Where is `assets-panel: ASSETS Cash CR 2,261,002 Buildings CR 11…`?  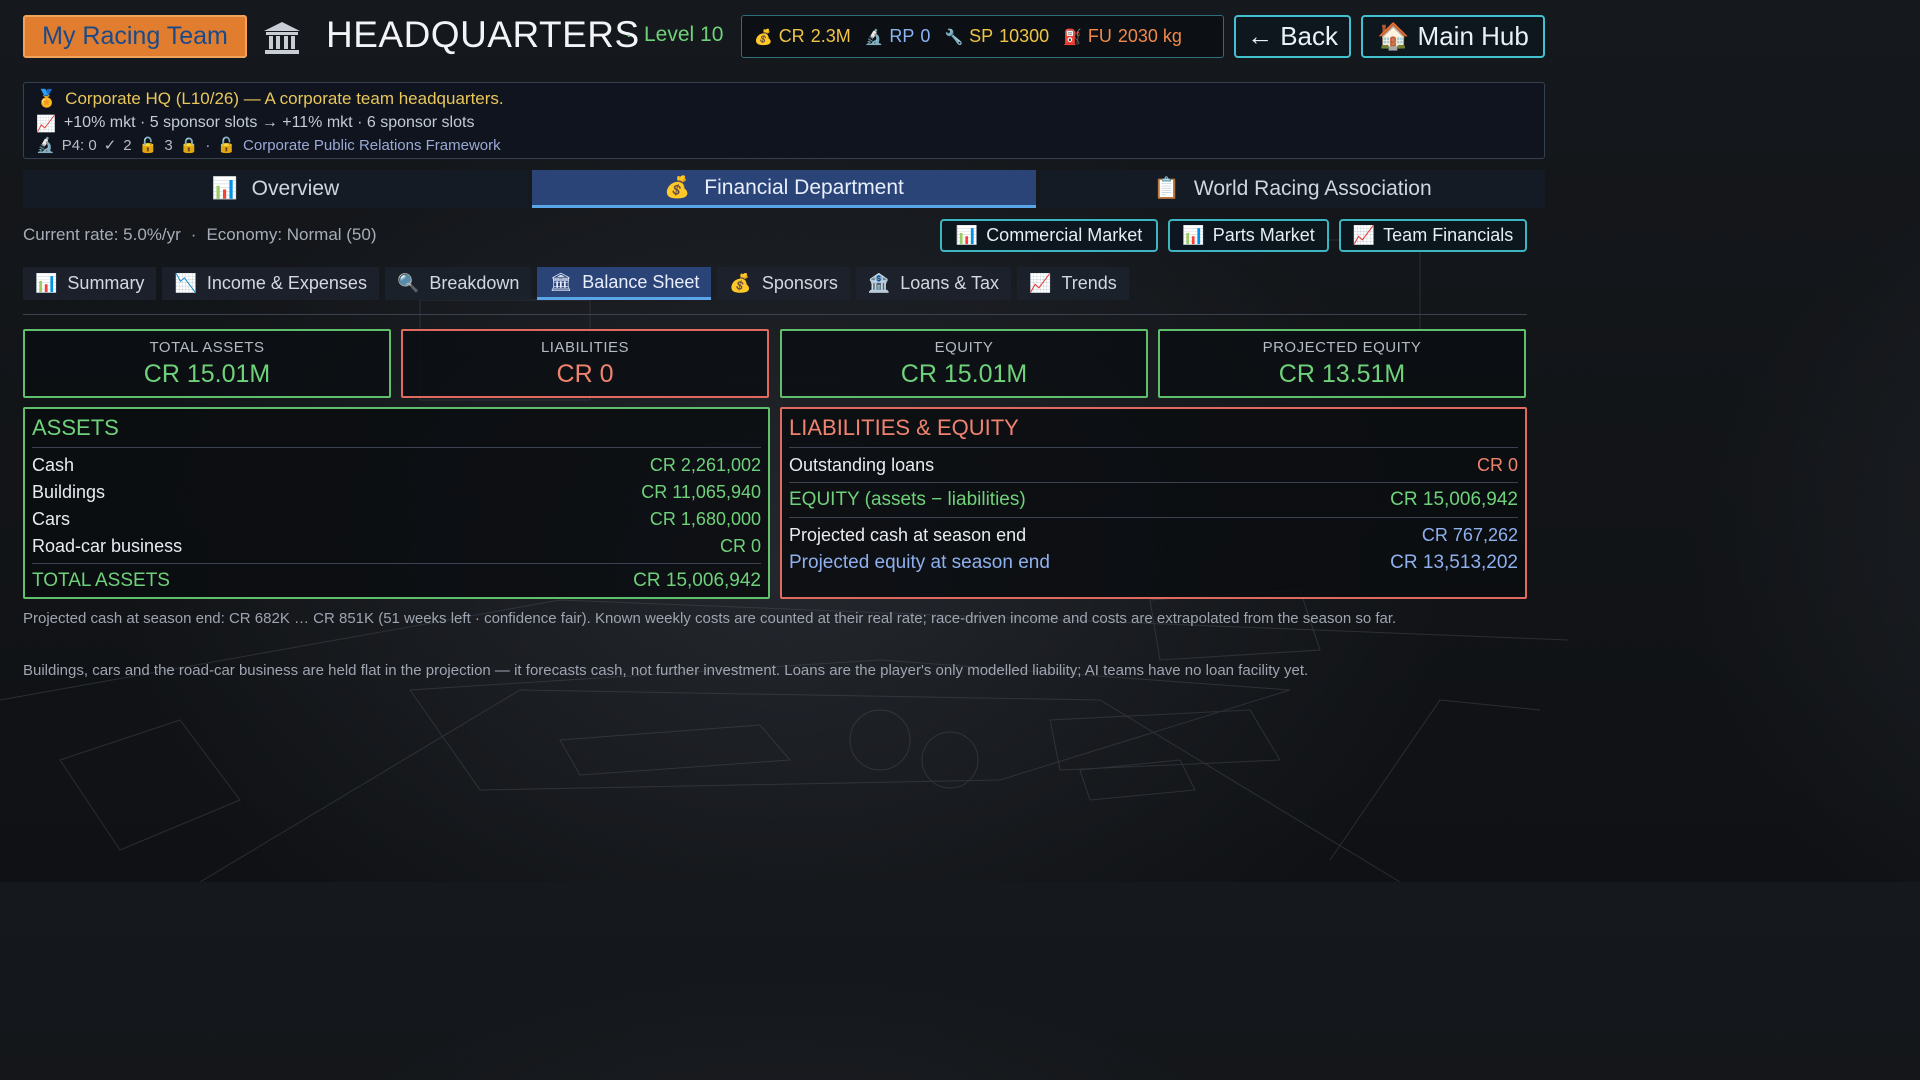
assets-panel: ASSETS Cash CR 2,261,002 Buildings CR 11… is located at coordinates (396, 503).